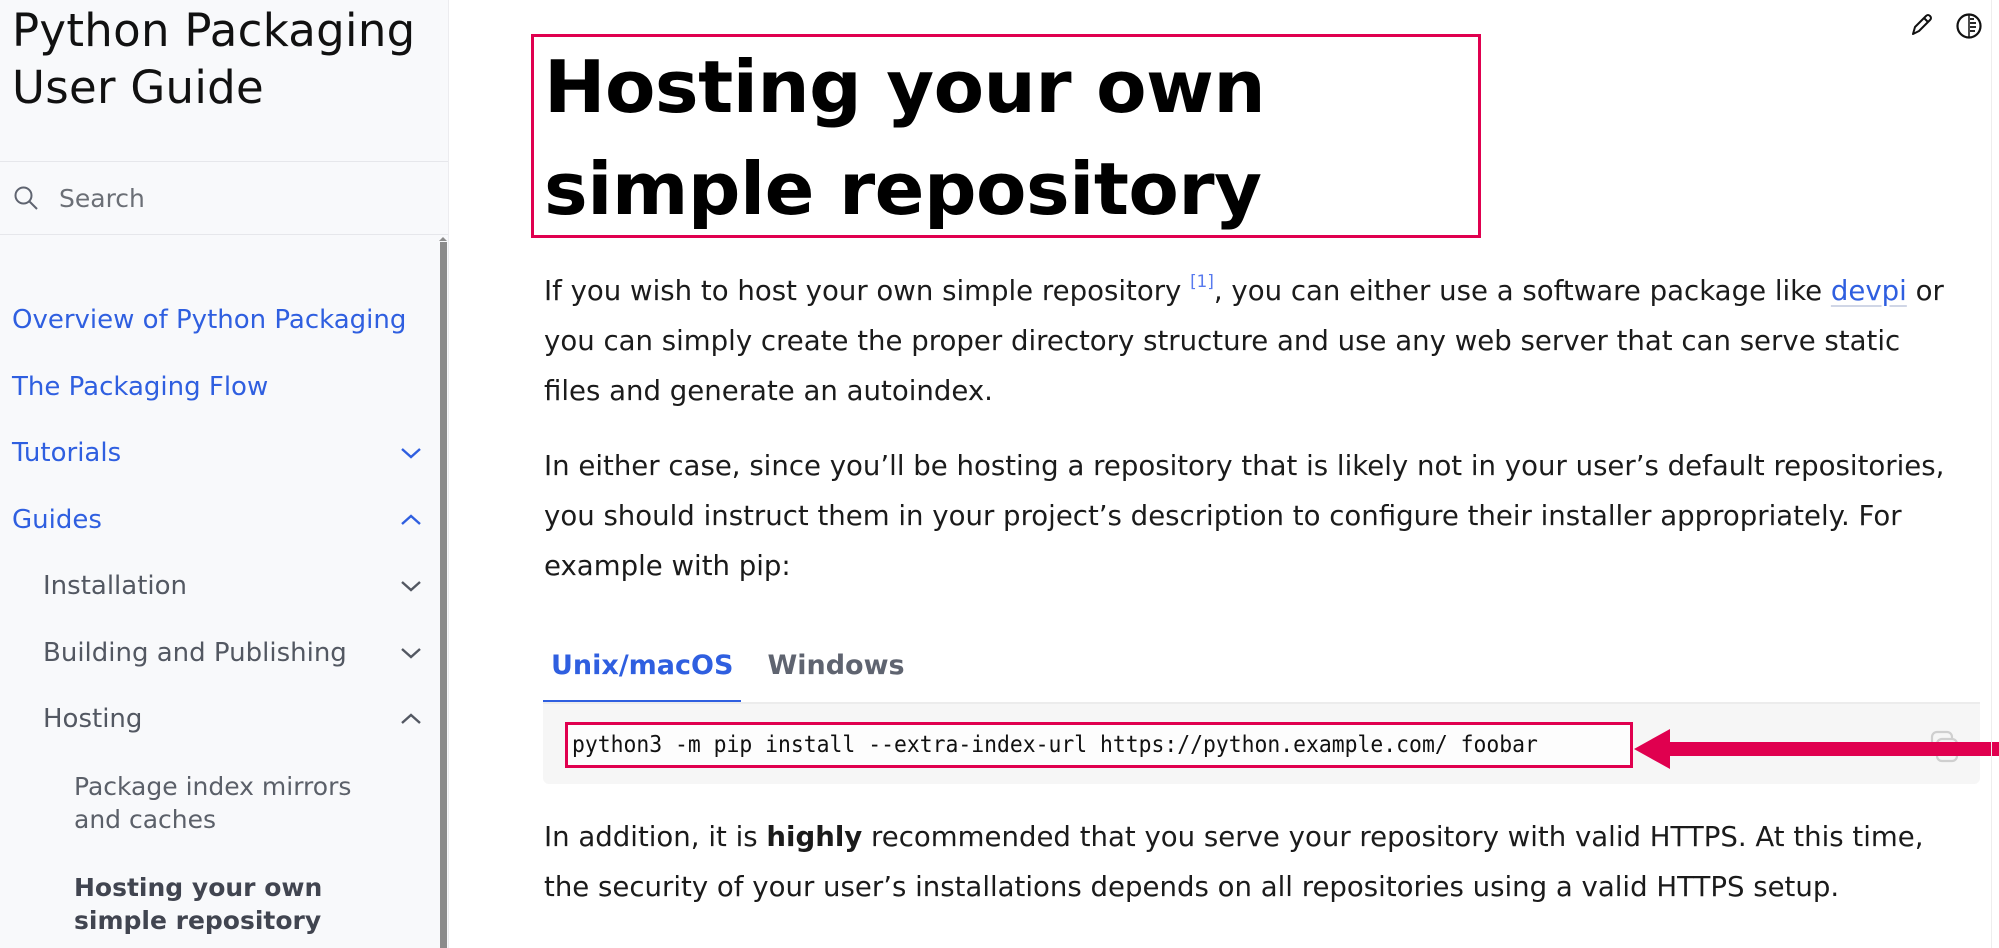  Describe the element at coordinates (115, 586) in the screenshot. I see `sidebar-item-label: Installation` at that location.